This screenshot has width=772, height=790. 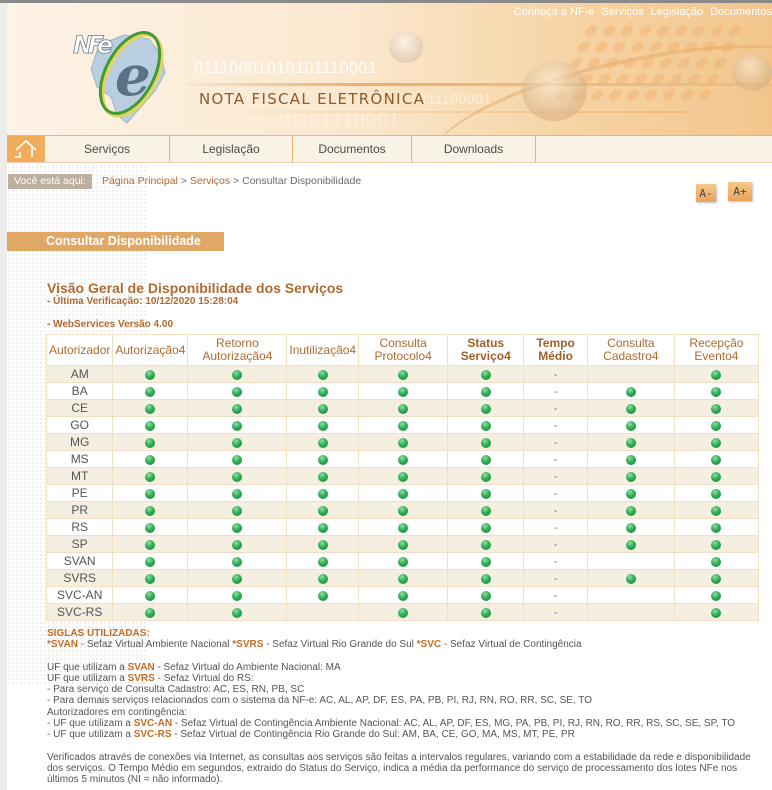 I want to click on table-row: AM -, so click(x=402, y=374).